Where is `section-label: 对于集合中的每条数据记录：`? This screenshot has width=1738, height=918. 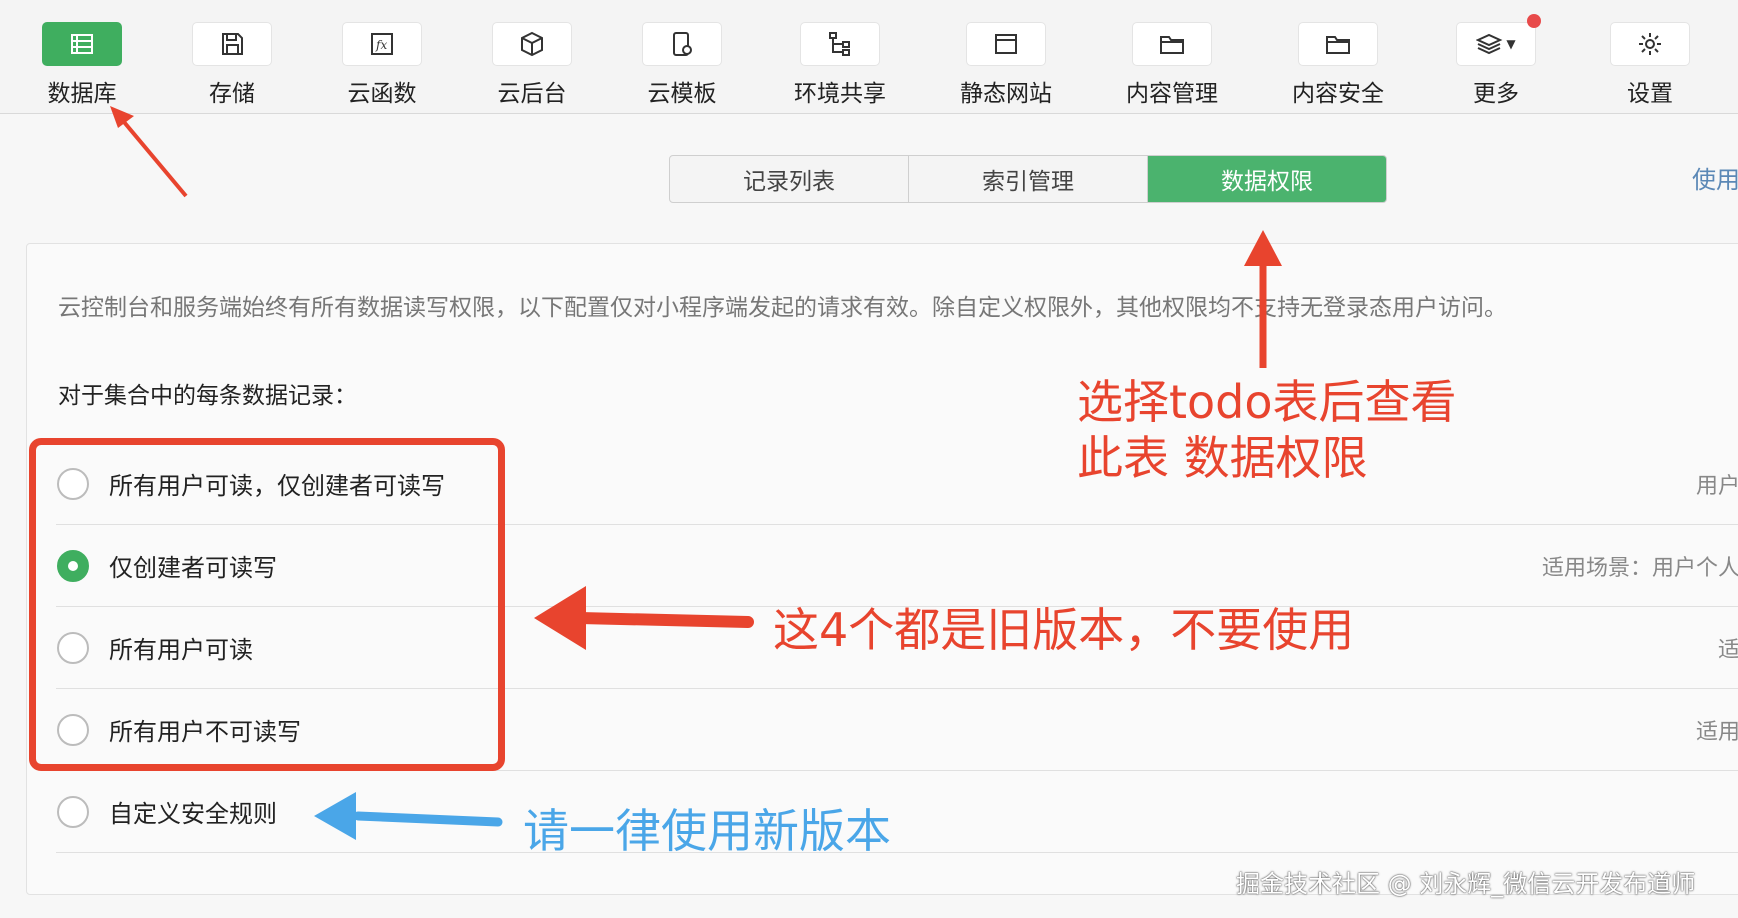
section-label: 对于集合中的每条数据记录： is located at coordinates (207, 396).